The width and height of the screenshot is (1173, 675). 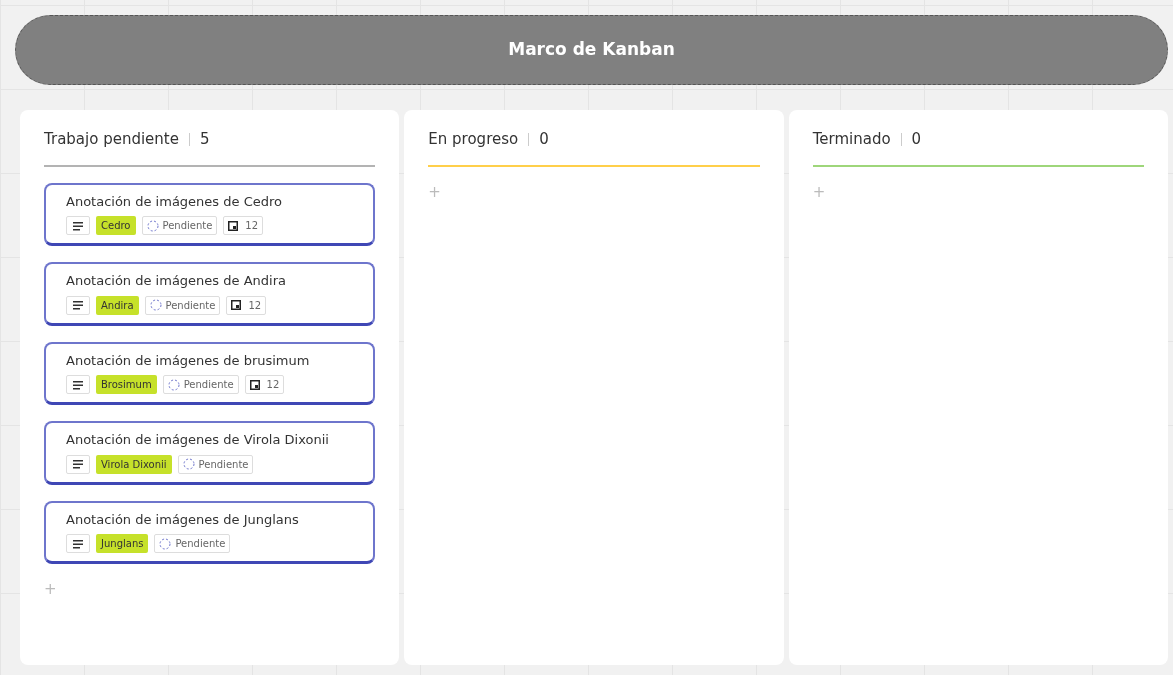 What do you see at coordinates (198, 440) in the screenshot?
I see `card-title: Anotación de imágenes de Virola Dixonii` at bounding box center [198, 440].